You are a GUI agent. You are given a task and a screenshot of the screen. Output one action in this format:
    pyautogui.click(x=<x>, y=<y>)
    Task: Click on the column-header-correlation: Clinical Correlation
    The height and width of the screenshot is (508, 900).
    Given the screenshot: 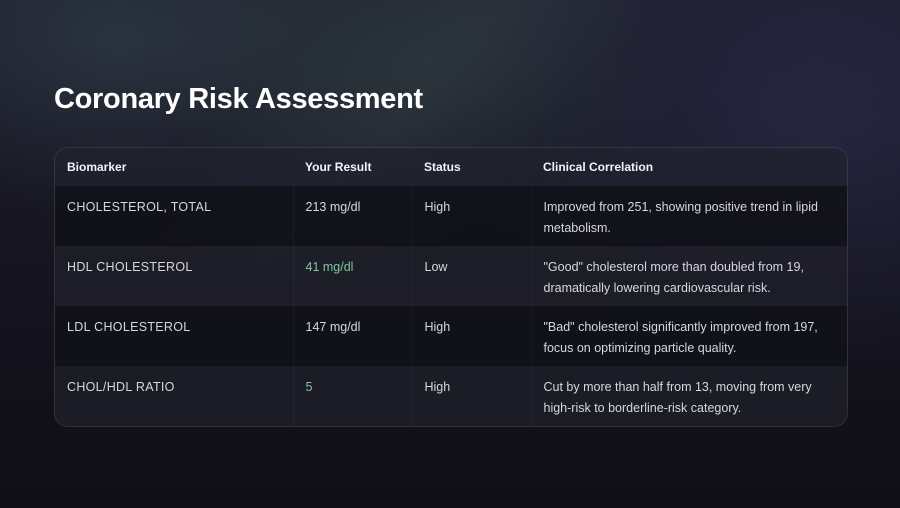 What is the action you would take?
    pyautogui.click(x=598, y=167)
    